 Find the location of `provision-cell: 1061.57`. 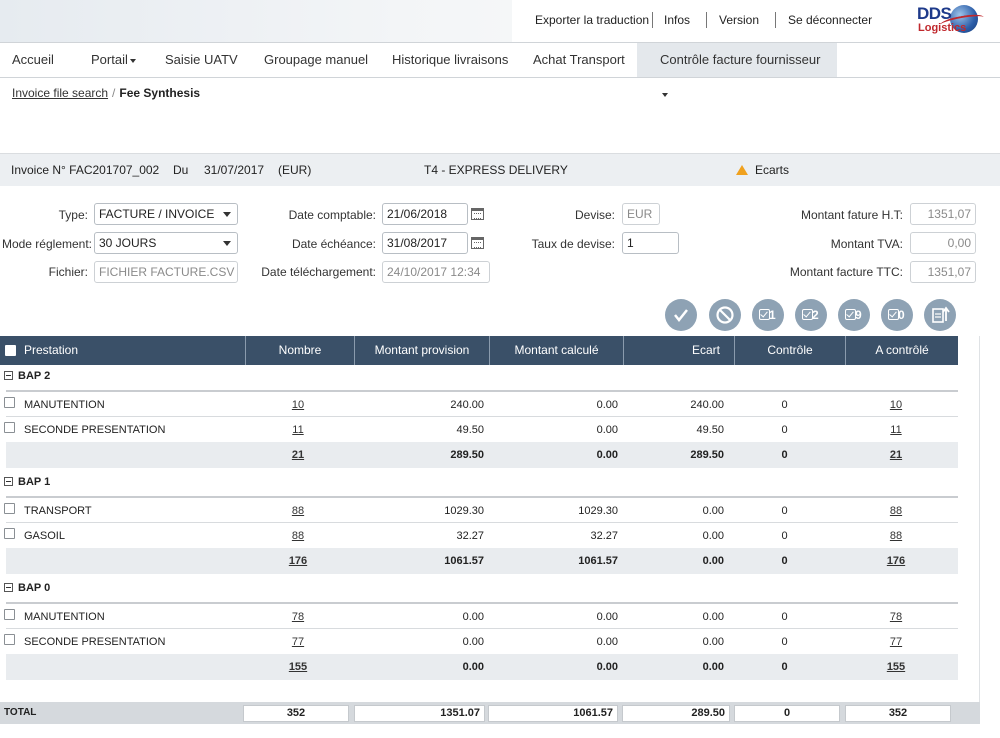

provision-cell: 1061.57 is located at coordinates (464, 561).